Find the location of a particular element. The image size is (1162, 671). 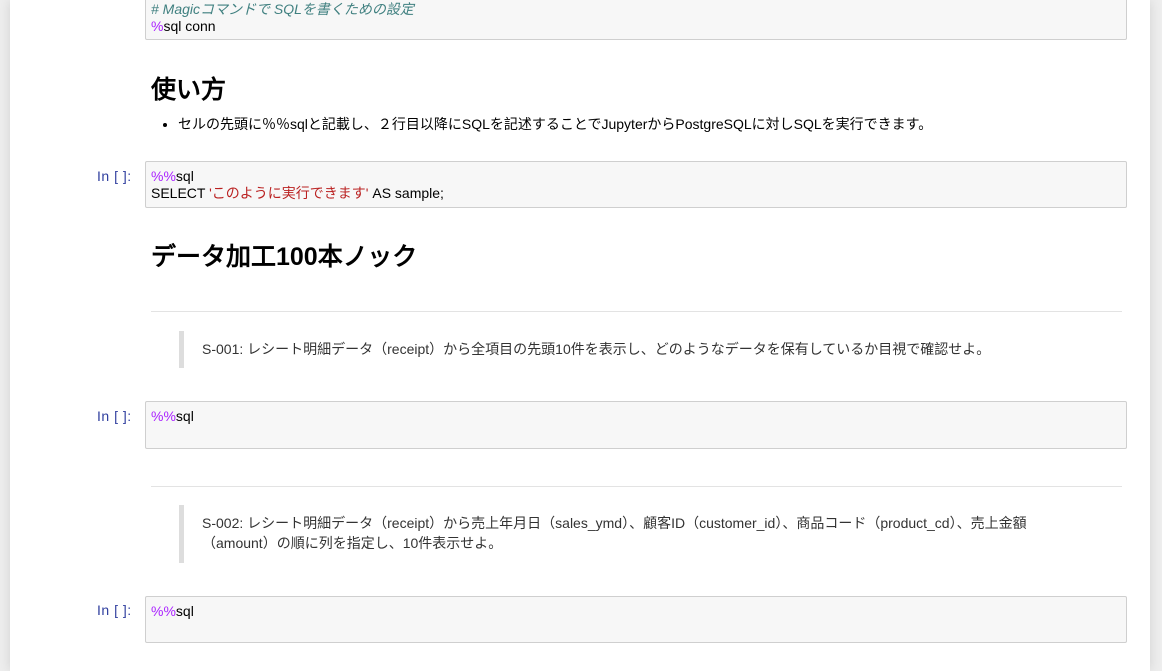

knock-heading: データ加工100本ノック is located at coordinates (284, 257).